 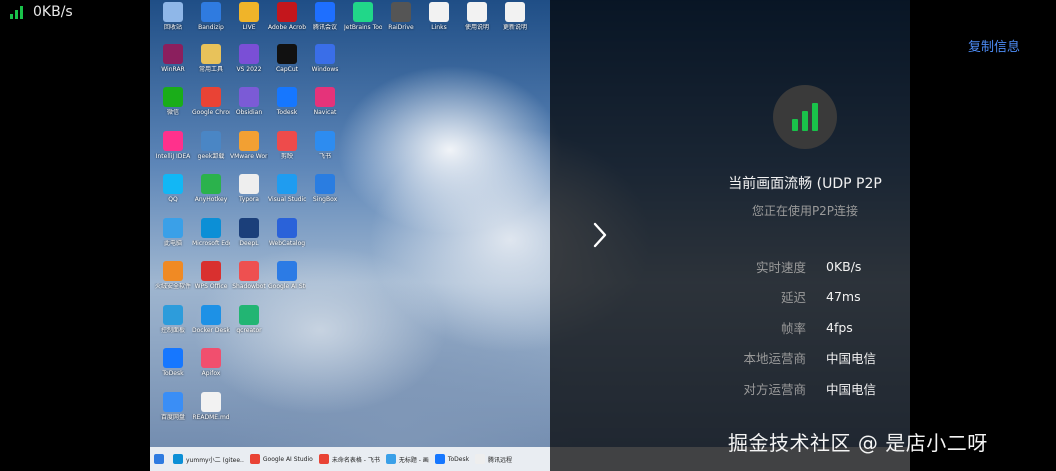 What do you see at coordinates (324, 156) in the screenshot?
I see `desktop-icon-label: 飞书` at bounding box center [324, 156].